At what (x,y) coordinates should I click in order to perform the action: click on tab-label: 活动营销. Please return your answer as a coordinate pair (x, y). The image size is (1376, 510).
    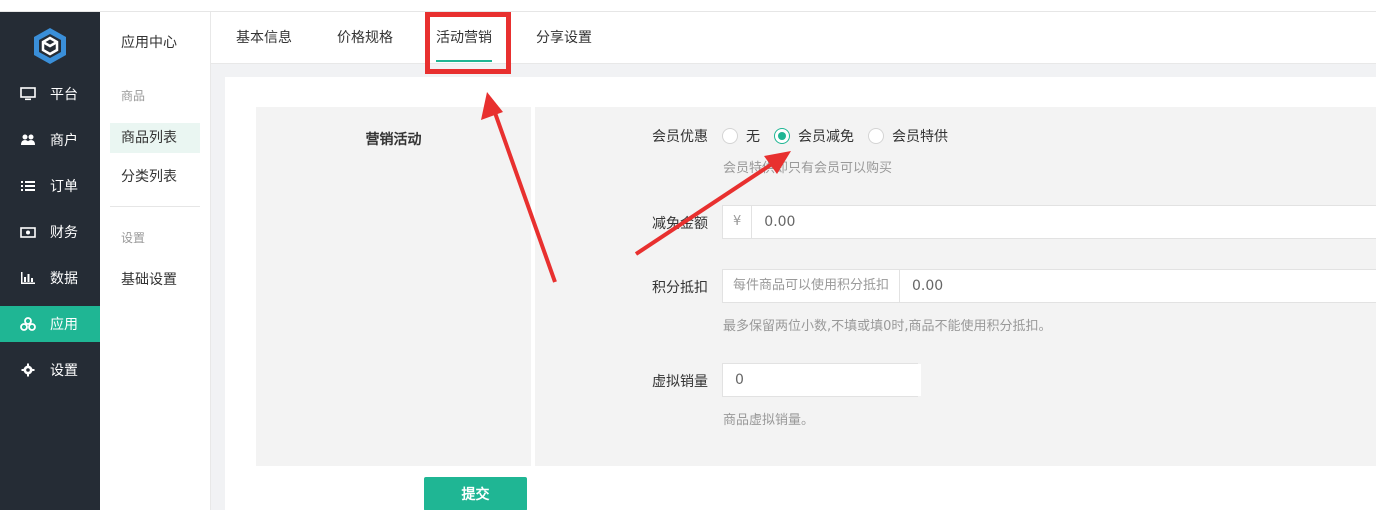
    Looking at the image, I should click on (464, 38).